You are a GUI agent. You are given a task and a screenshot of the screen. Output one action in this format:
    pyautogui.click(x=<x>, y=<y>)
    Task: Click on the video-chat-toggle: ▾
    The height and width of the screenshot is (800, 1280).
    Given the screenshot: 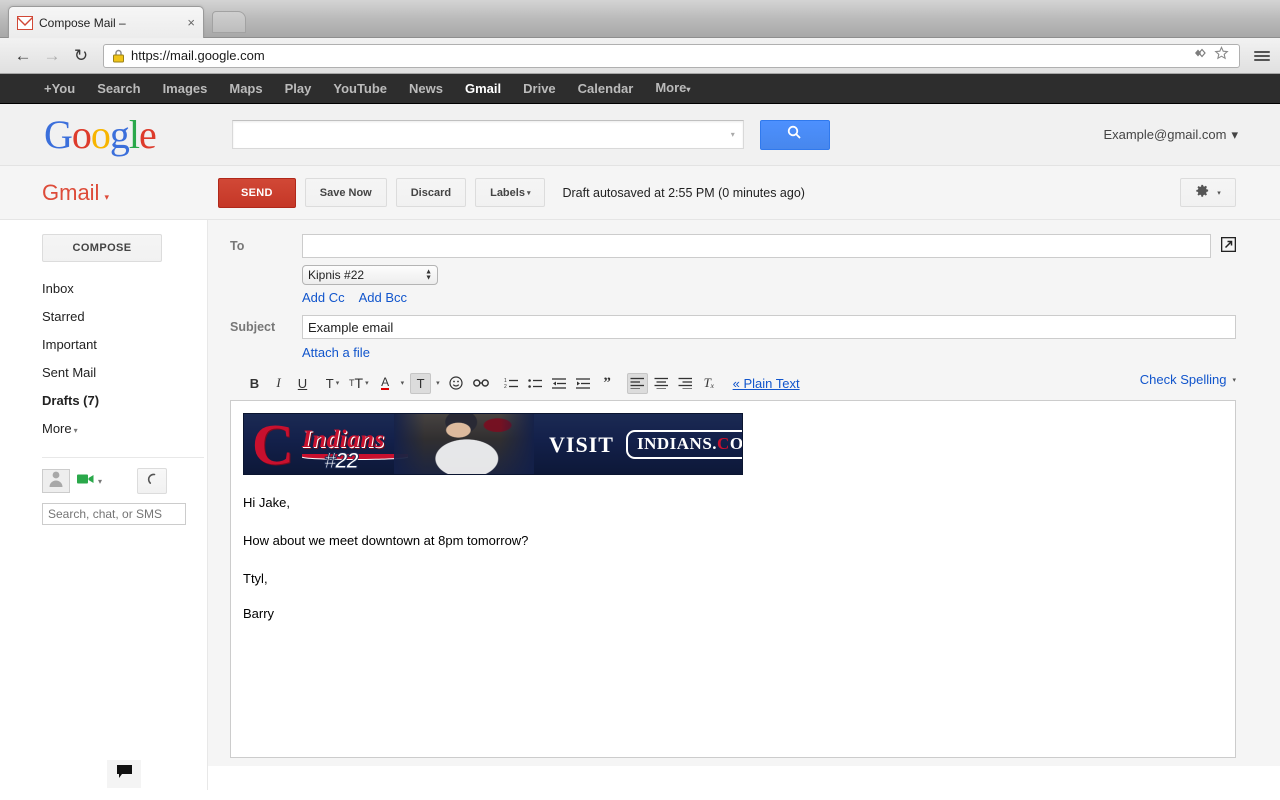 What is the action you would take?
    pyautogui.click(x=89, y=481)
    